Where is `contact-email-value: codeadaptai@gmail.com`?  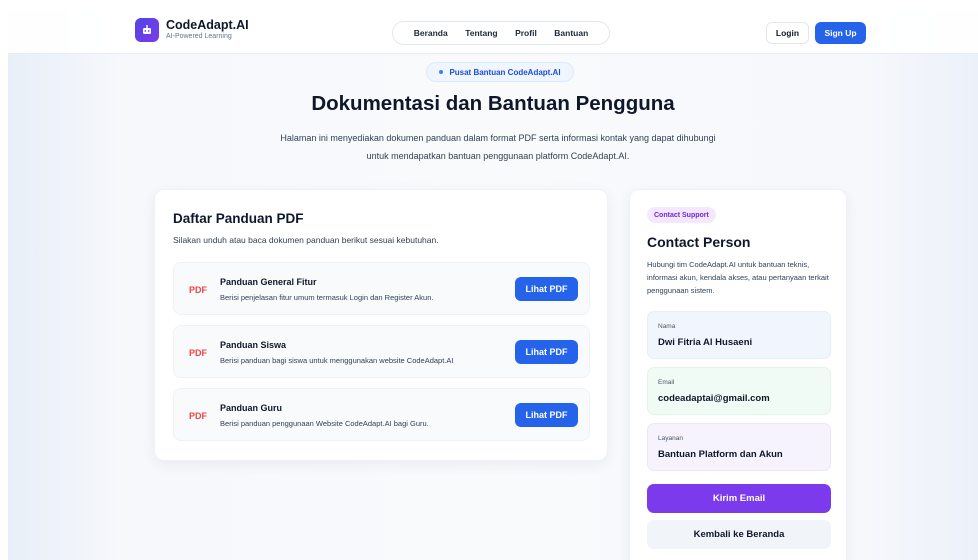 contact-email-value: codeadaptai@gmail.com is located at coordinates (714, 398).